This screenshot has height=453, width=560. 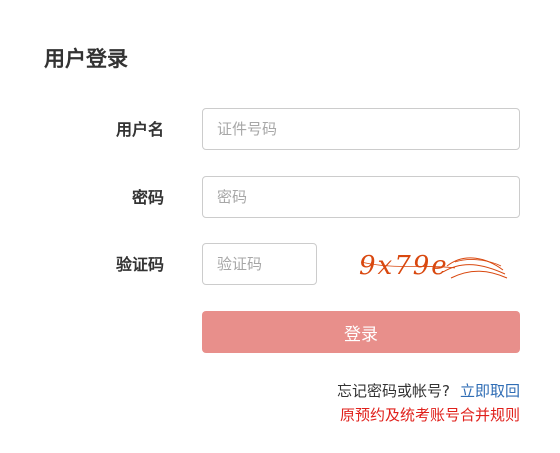 I want to click on merge-rules-link: 原预约及统考账号合并规则, so click(x=430, y=415).